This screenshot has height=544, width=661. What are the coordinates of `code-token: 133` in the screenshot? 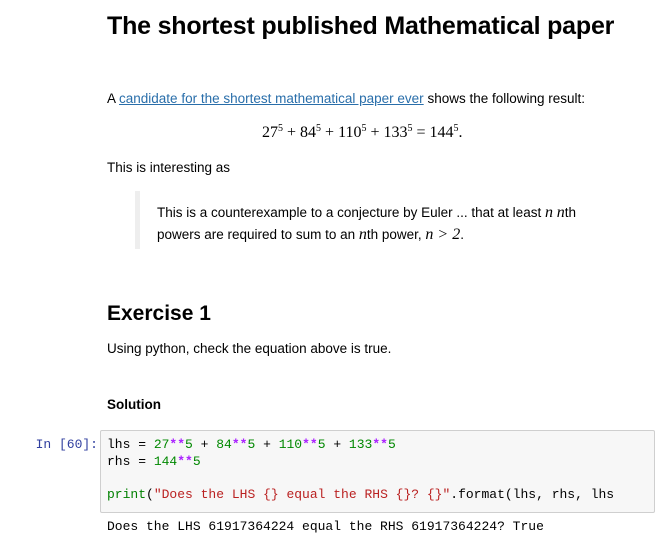 It's located at (360, 444).